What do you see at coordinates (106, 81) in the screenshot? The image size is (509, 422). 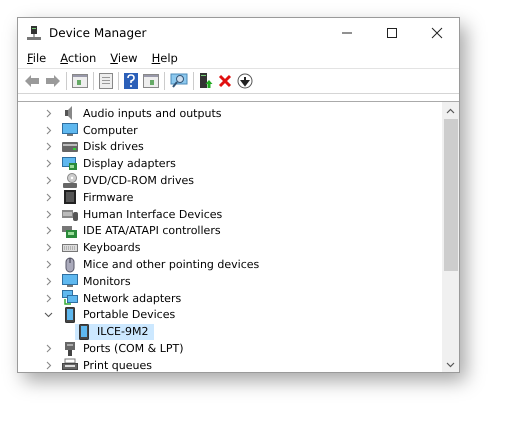 I see `properties-sheet-icon` at bounding box center [106, 81].